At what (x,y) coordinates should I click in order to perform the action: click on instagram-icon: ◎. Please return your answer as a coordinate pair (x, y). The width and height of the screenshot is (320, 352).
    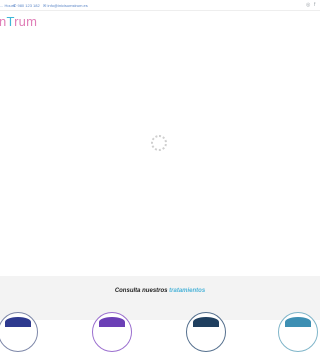
    Looking at the image, I should click on (308, 5).